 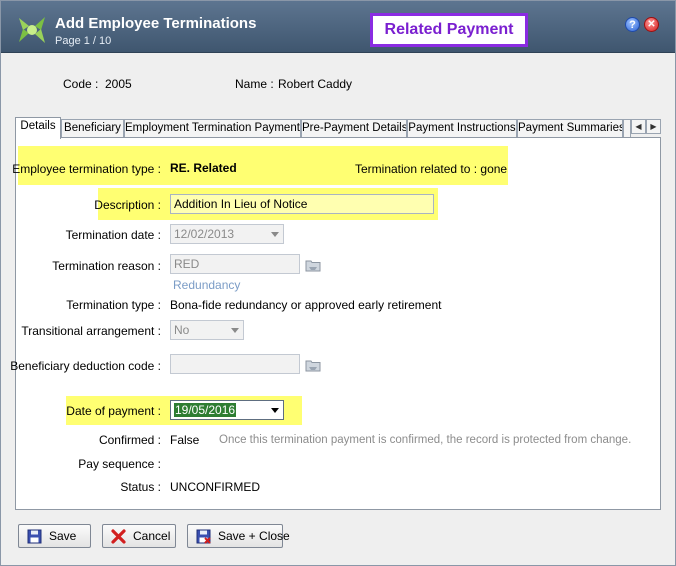 I want to click on termination-reason-input: RED, so click(x=235, y=264).